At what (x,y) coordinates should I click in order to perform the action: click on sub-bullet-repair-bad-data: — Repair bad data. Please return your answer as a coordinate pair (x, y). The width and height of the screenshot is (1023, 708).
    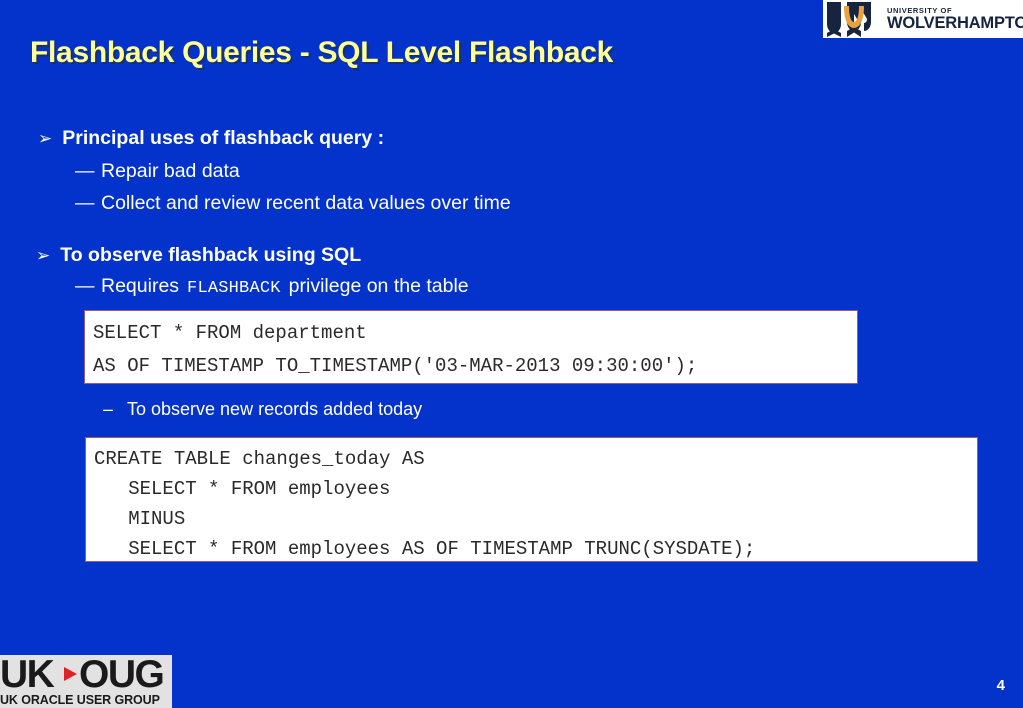
    Looking at the image, I should click on (157, 171).